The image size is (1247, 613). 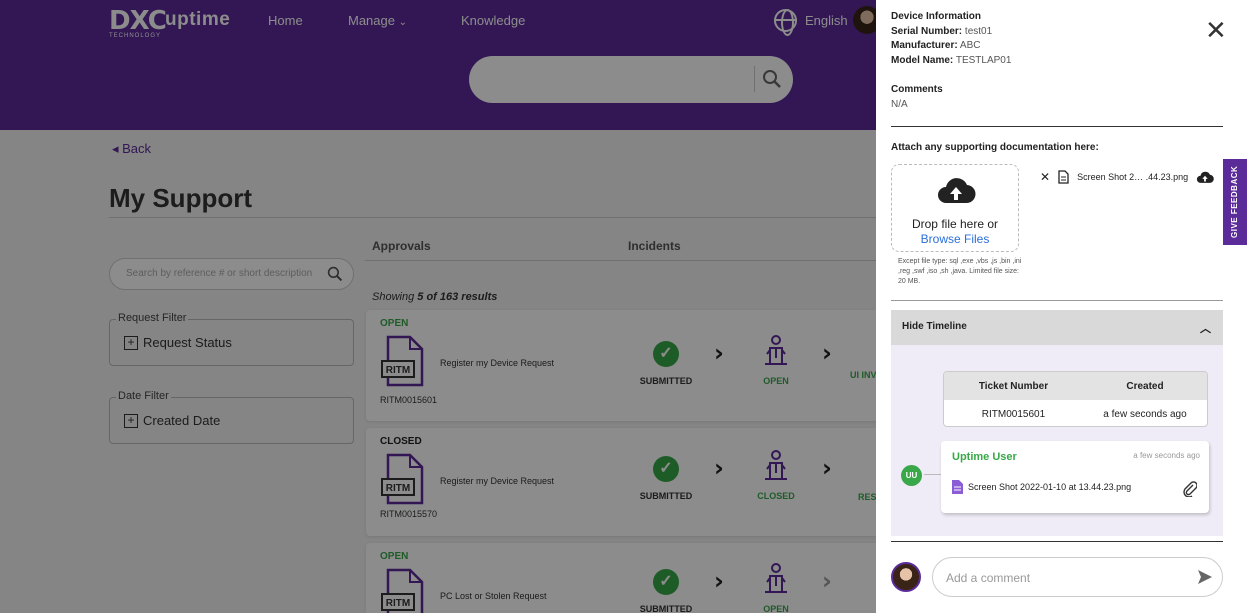 What do you see at coordinates (984, 457) in the screenshot?
I see `comment-author: Uptime User` at bounding box center [984, 457].